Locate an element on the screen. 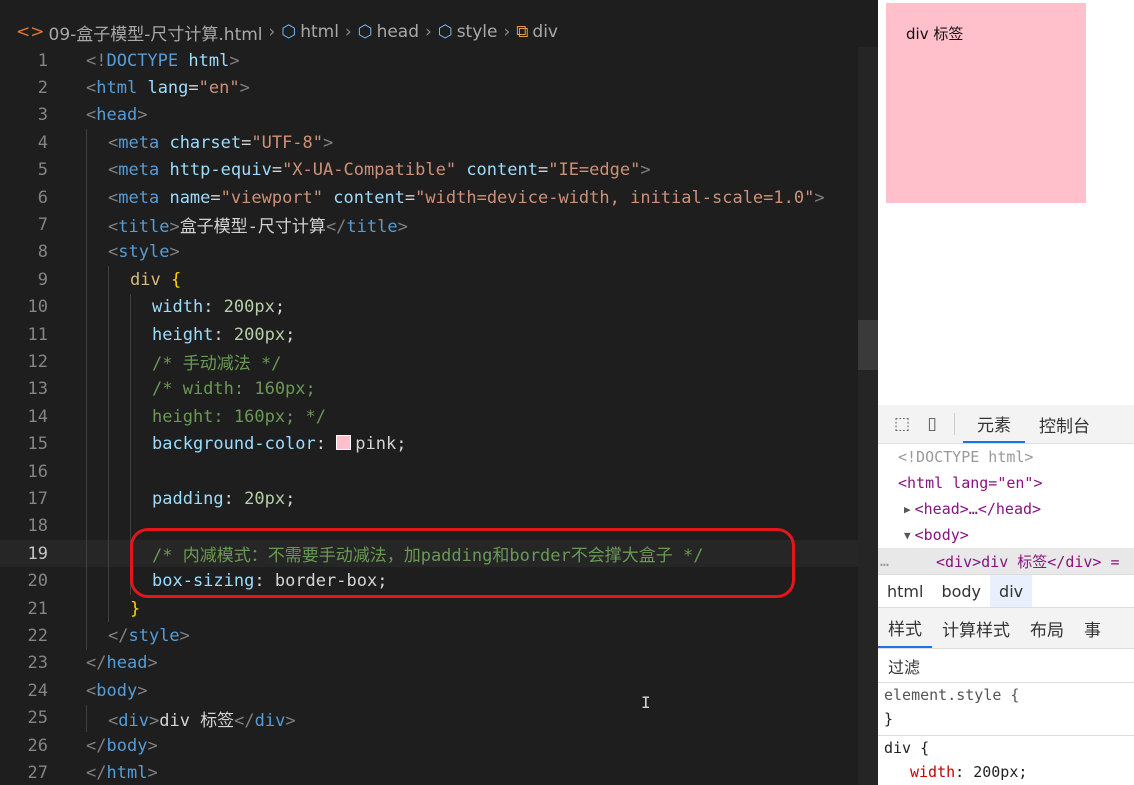 The width and height of the screenshot is (1134, 785). line-number: 4 is located at coordinates (24, 143).